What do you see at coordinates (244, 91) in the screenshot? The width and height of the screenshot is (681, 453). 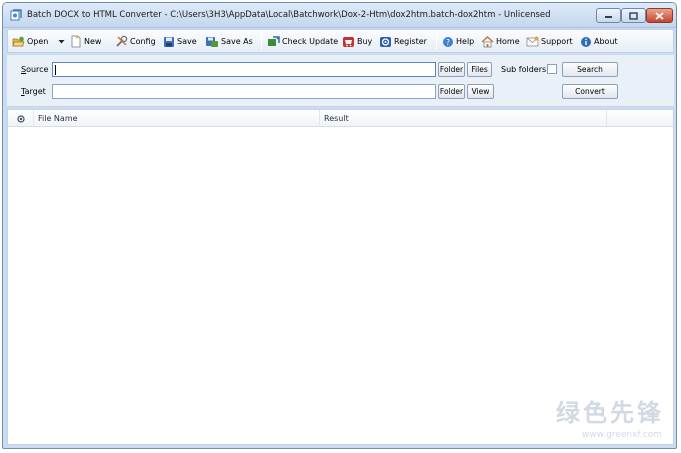 I see `target-input` at bounding box center [244, 91].